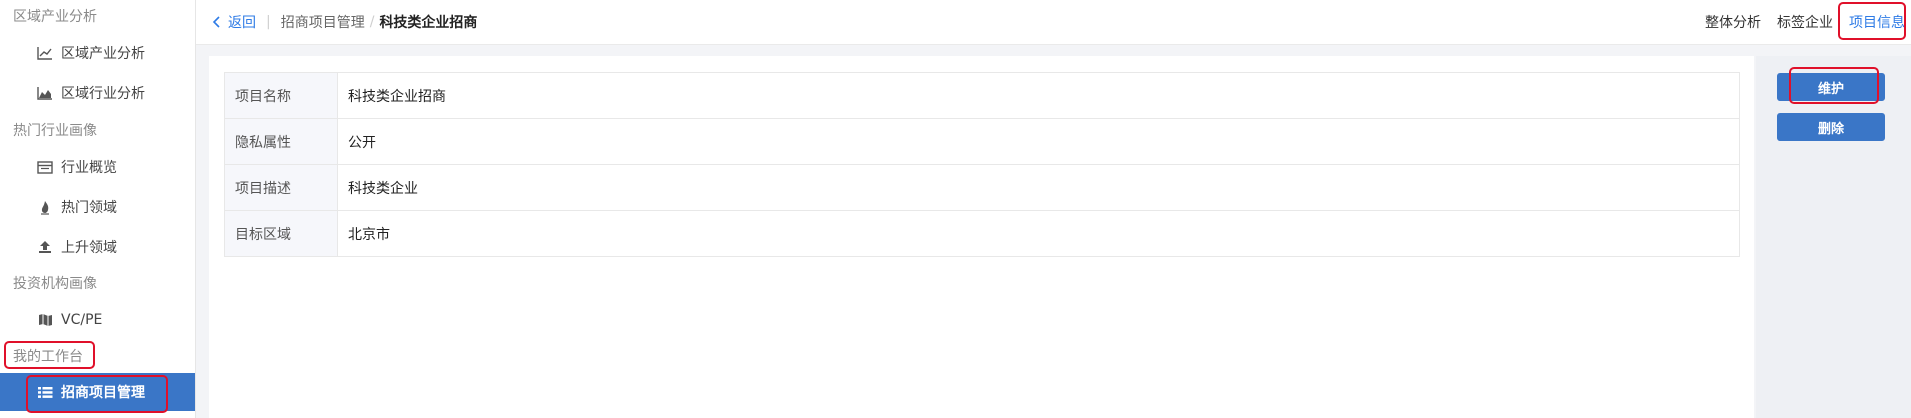 The height and width of the screenshot is (418, 1911). I want to click on row-value: 公开, so click(1038, 141).